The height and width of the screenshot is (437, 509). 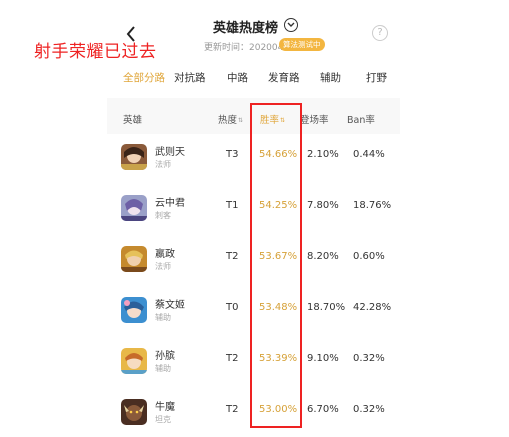 What do you see at coordinates (170, 203) in the screenshot?
I see `hero-name: 云中君` at bounding box center [170, 203].